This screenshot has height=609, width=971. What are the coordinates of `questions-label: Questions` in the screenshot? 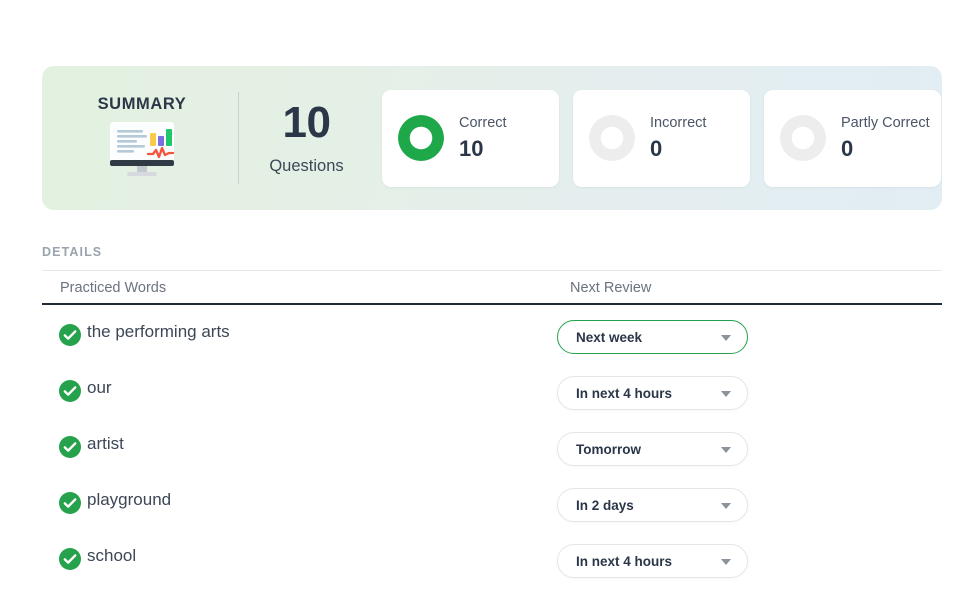 It's located at (306, 165).